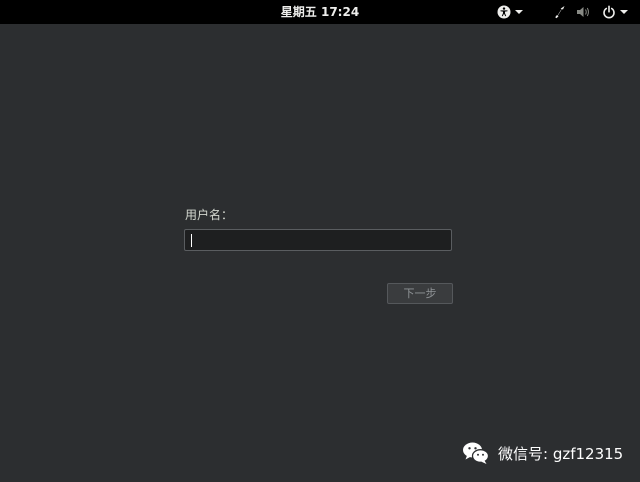 The width and height of the screenshot is (640, 482). I want to click on login-form: 用户名： 下一步, so click(319, 255).